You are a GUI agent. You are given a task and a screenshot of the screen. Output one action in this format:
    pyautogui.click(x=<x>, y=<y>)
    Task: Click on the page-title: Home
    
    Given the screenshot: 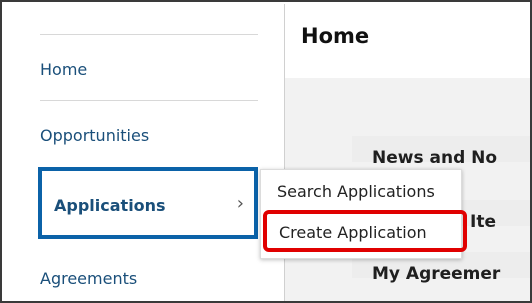 What is the action you would take?
    pyautogui.click(x=335, y=36)
    